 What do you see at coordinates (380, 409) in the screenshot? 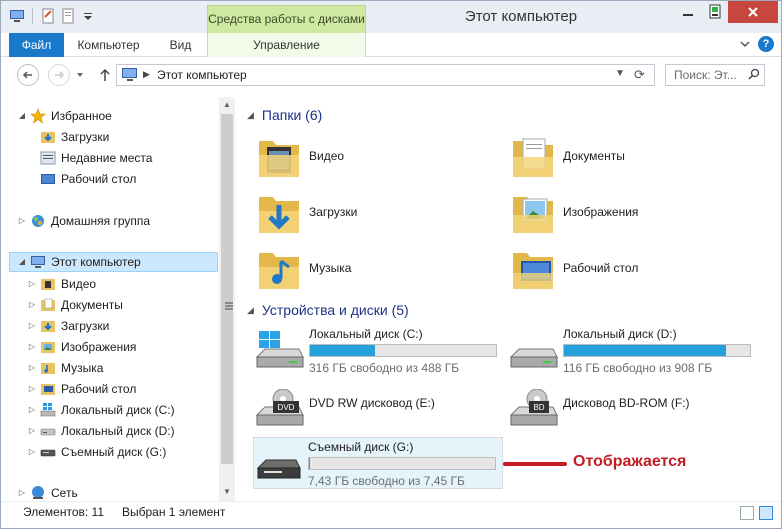
I see `drive-e-dvd: DVD DVD RW дисковод (E:)` at bounding box center [380, 409].